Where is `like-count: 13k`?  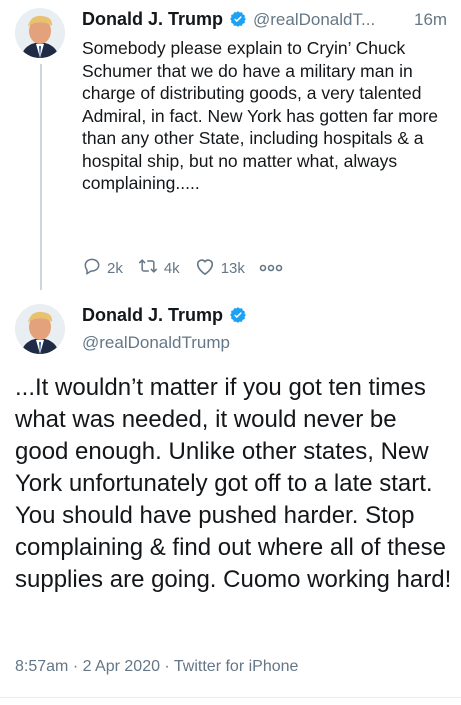
like-count: 13k is located at coordinates (232, 268).